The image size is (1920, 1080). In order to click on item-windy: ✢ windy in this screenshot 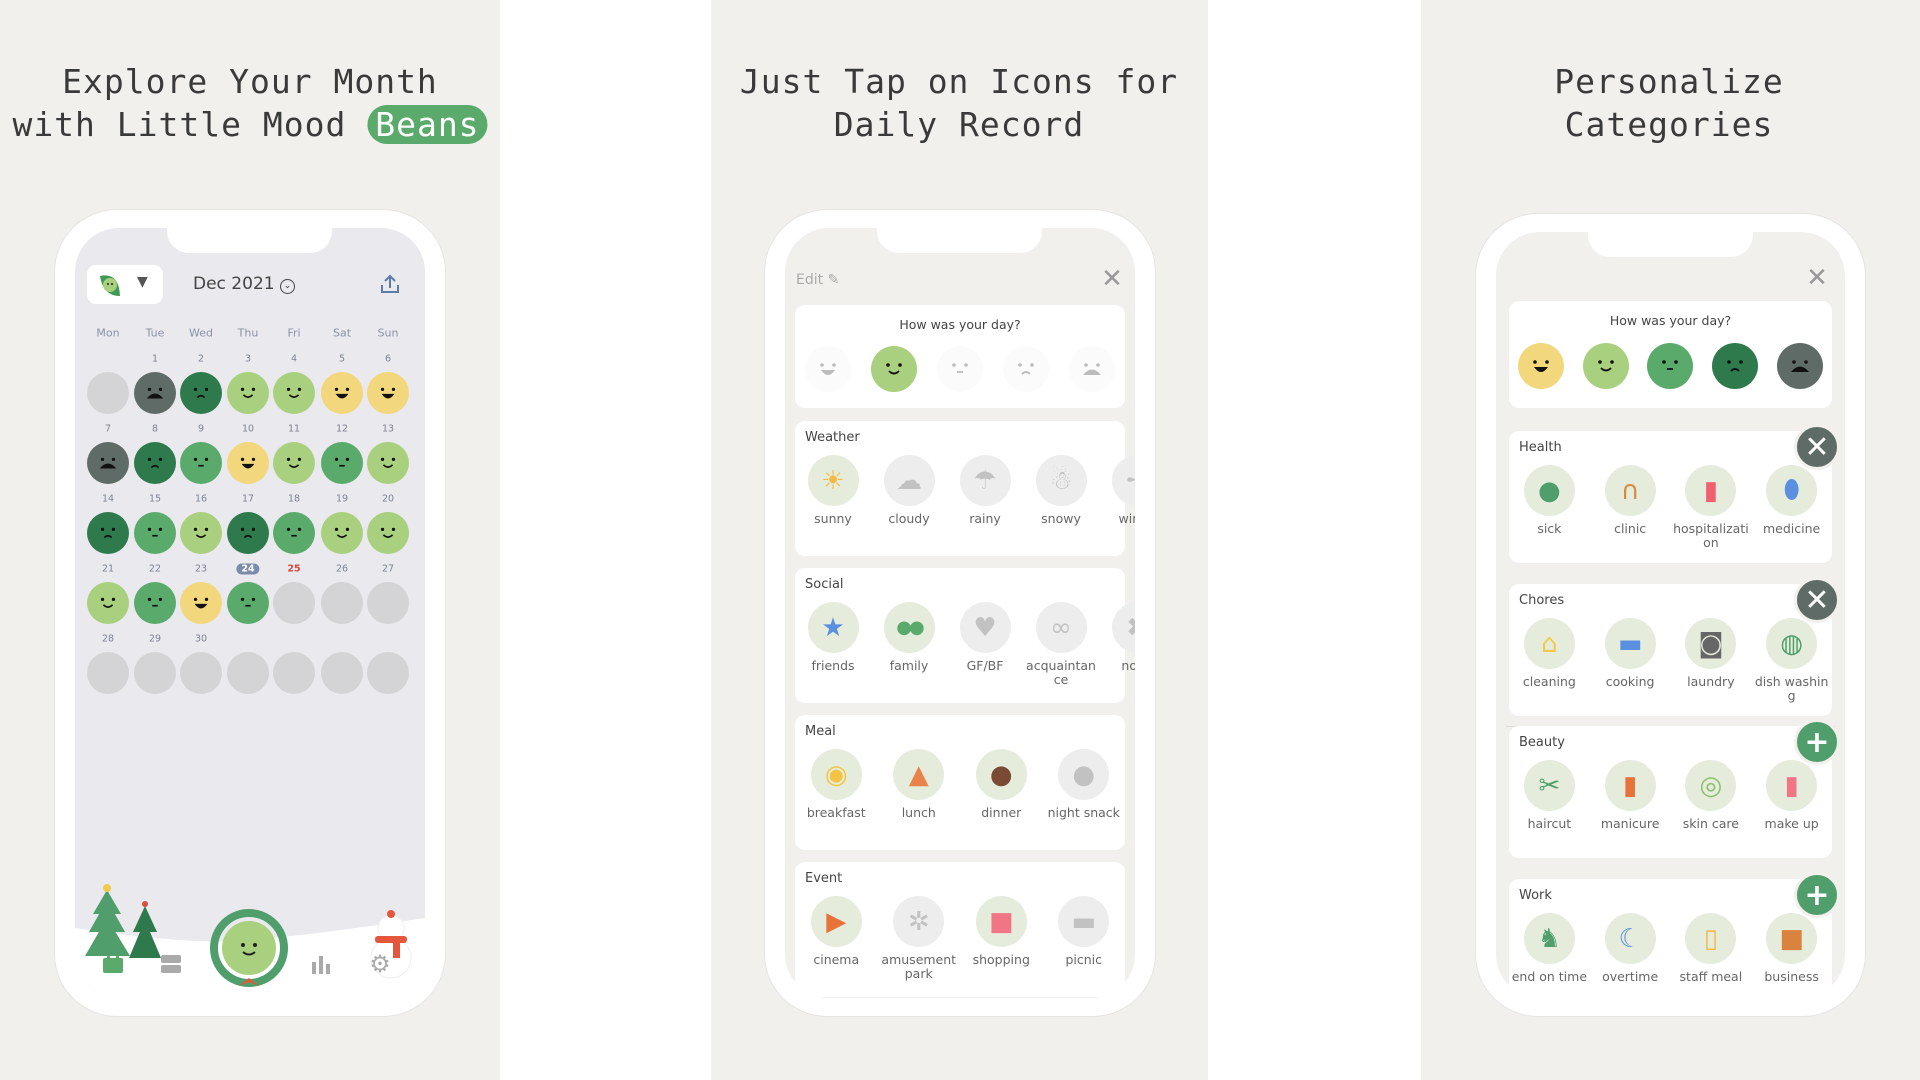, I will do `click(1117, 490)`.